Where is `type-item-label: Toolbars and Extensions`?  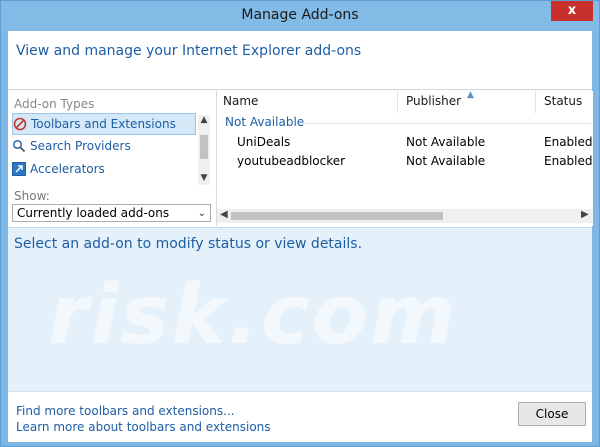 type-item-label: Toolbars and Extensions is located at coordinates (103, 124).